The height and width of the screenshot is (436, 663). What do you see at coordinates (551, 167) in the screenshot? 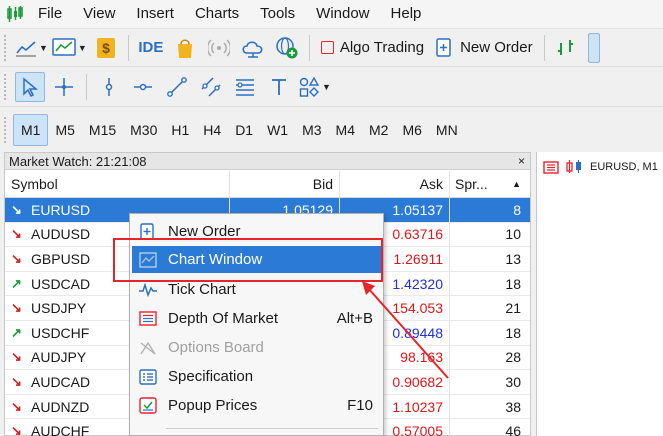
I see `chart-window-icon` at bounding box center [551, 167].